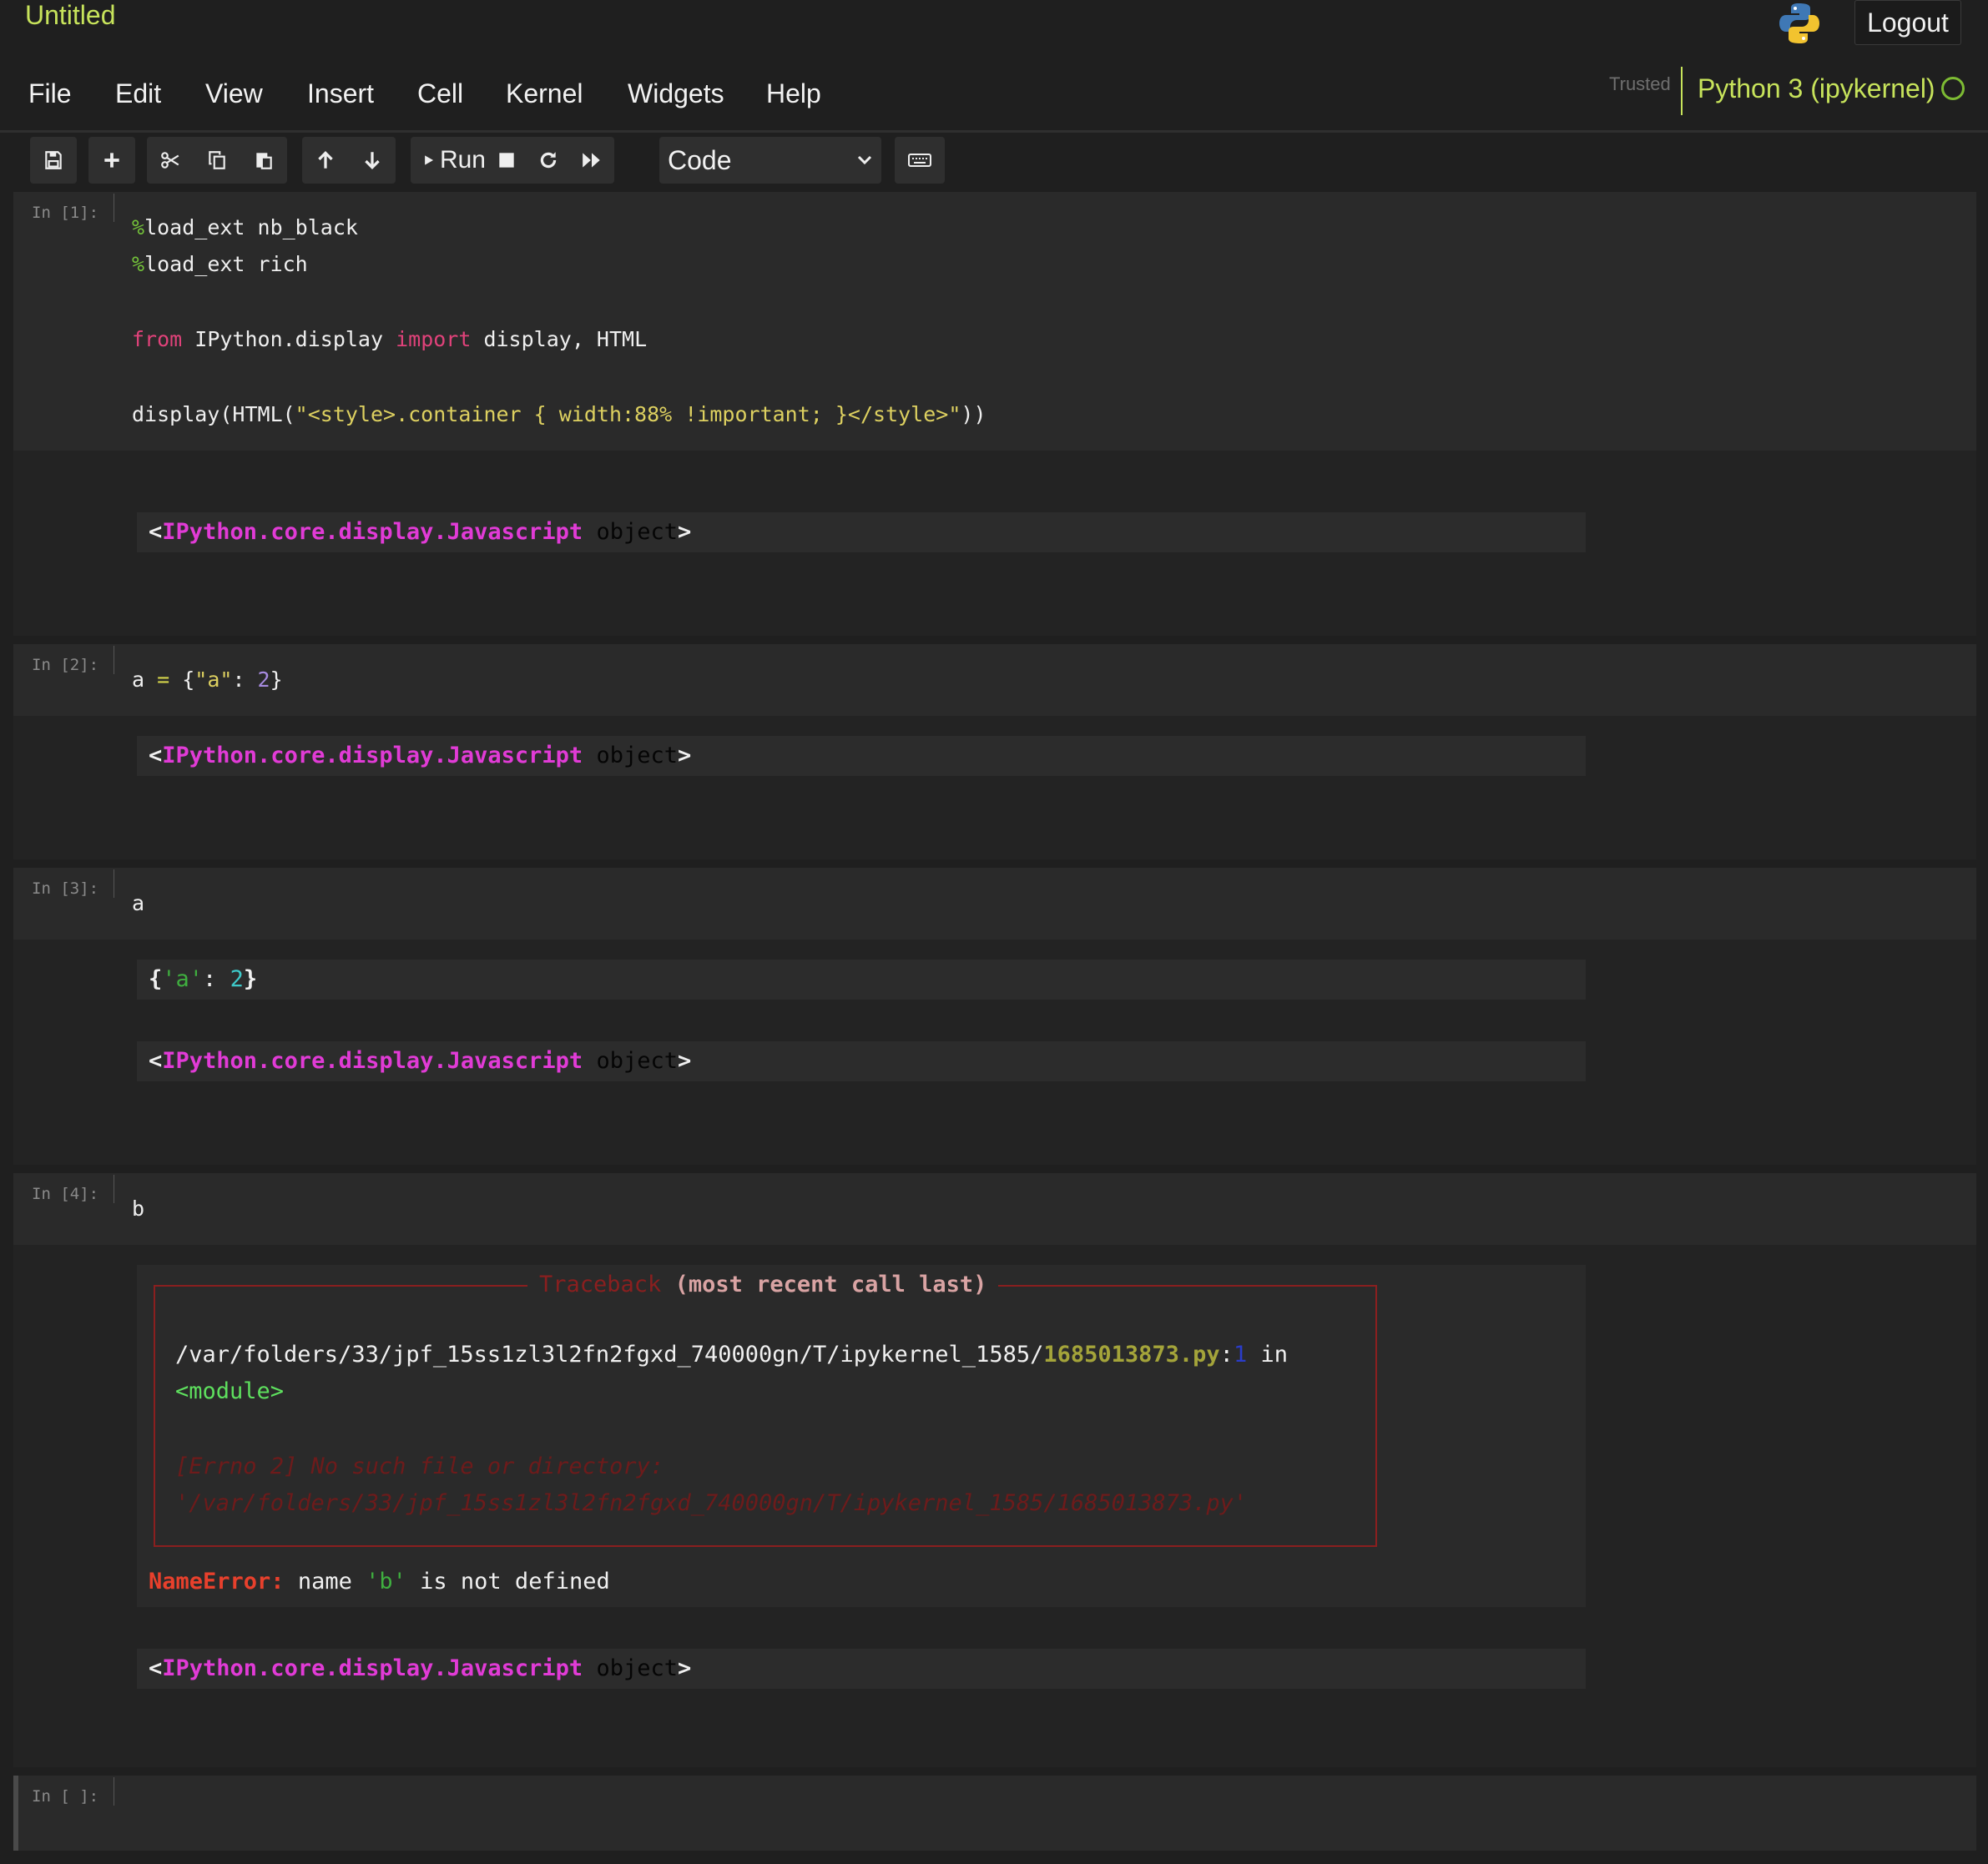 The image size is (1988, 1864). I want to click on input-prompt-4: In [4]:, so click(65, 1194).